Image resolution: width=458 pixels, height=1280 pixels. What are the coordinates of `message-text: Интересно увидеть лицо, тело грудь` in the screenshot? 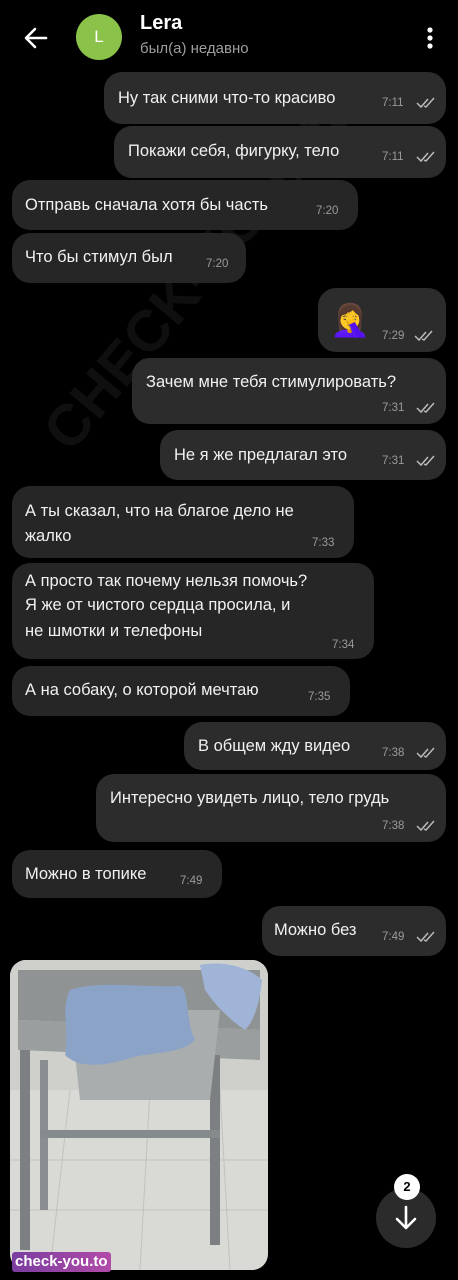 It's located at (250, 798).